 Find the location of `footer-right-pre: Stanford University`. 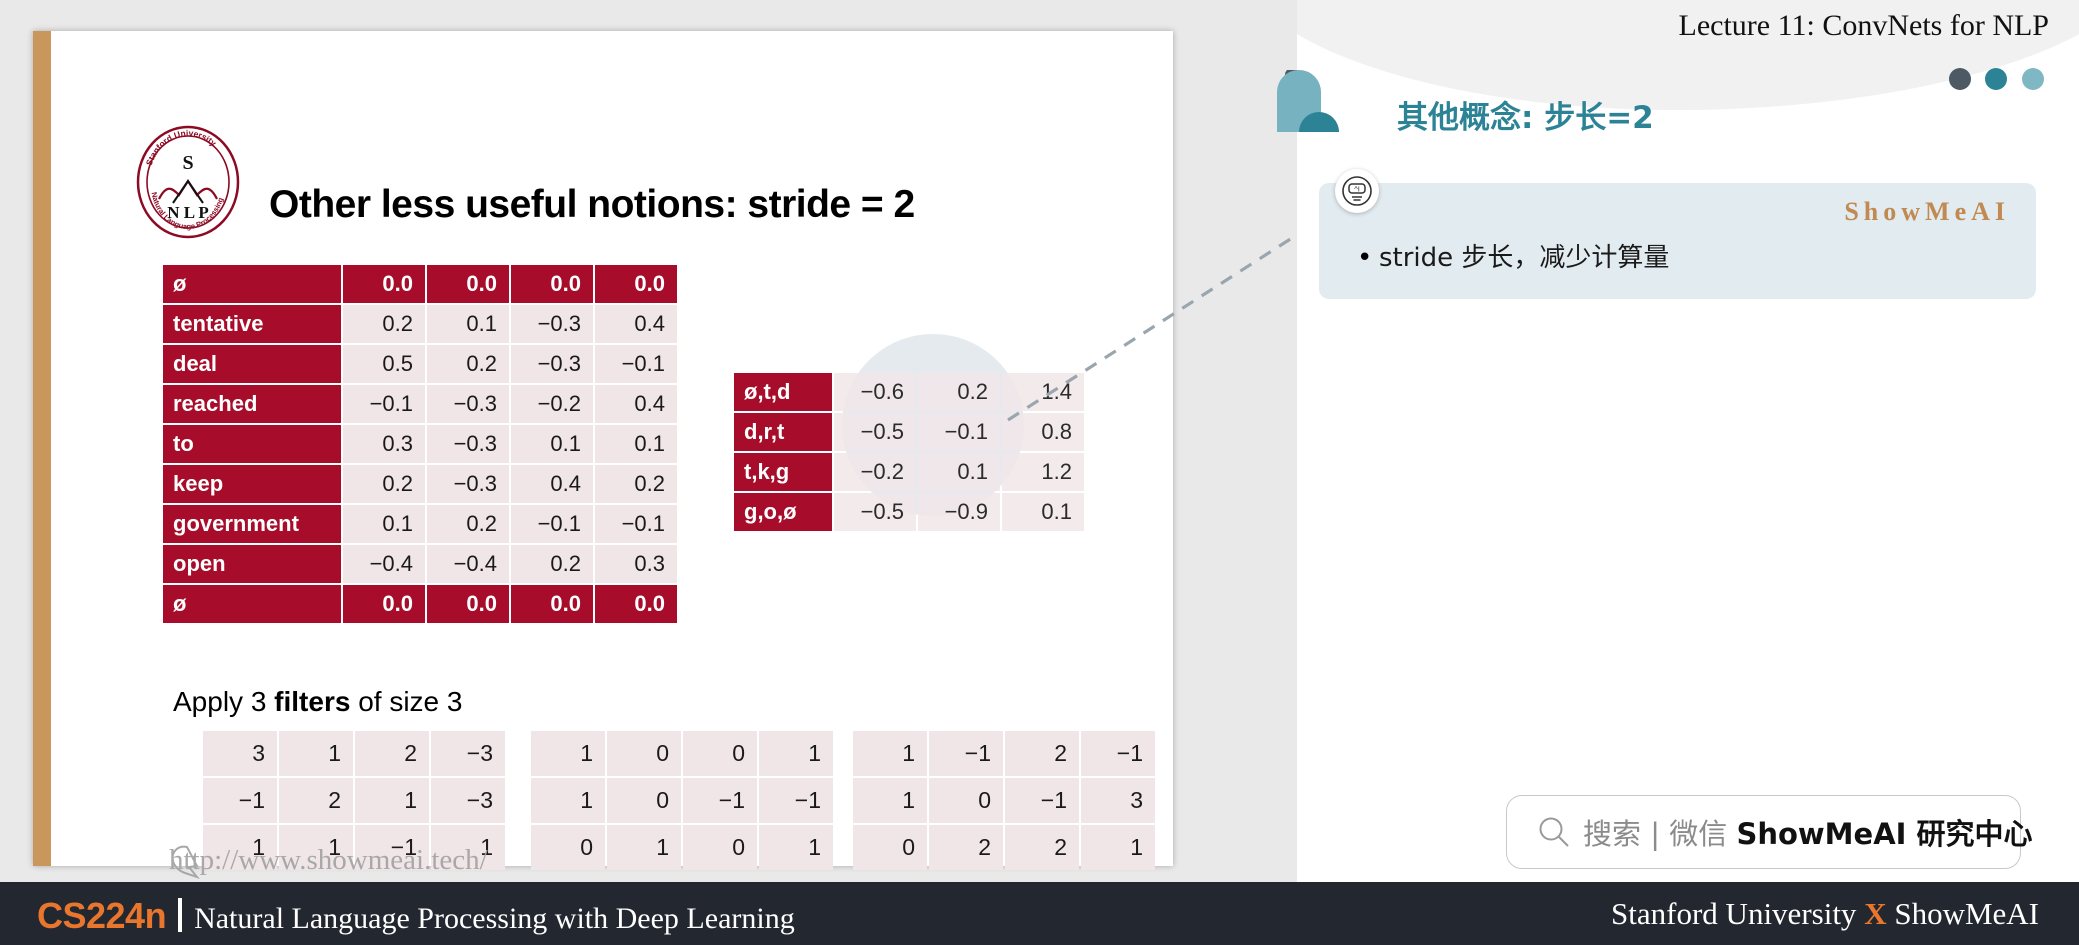

footer-right-pre: Stanford University is located at coordinates (1738, 913).